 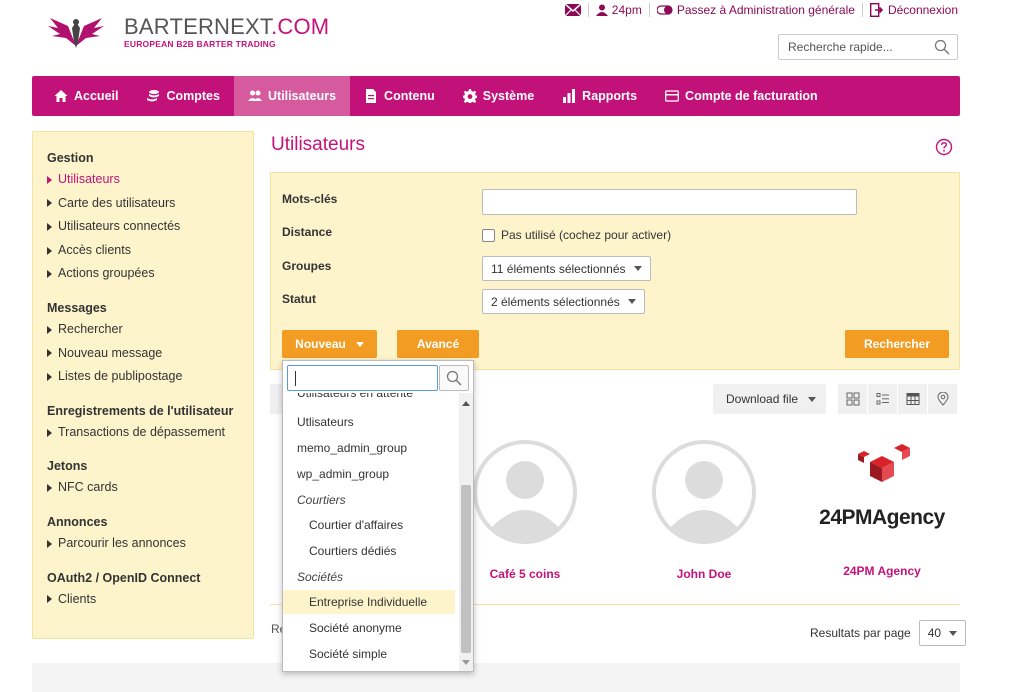 I want to click on logout-link: Déconnexion, so click(x=913, y=10).